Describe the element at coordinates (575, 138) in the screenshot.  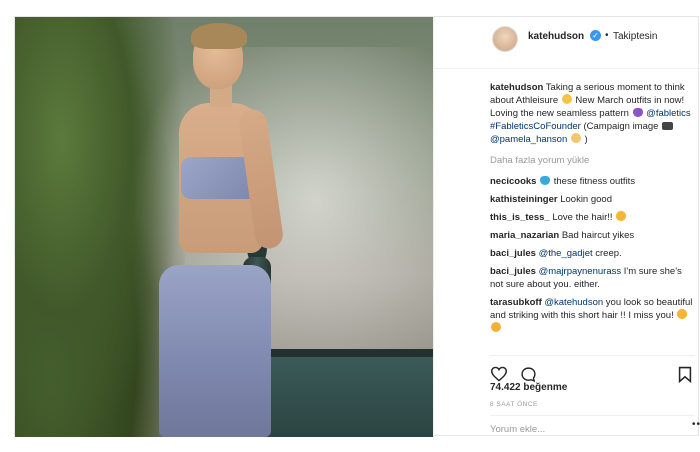
I see `person-icon` at that location.